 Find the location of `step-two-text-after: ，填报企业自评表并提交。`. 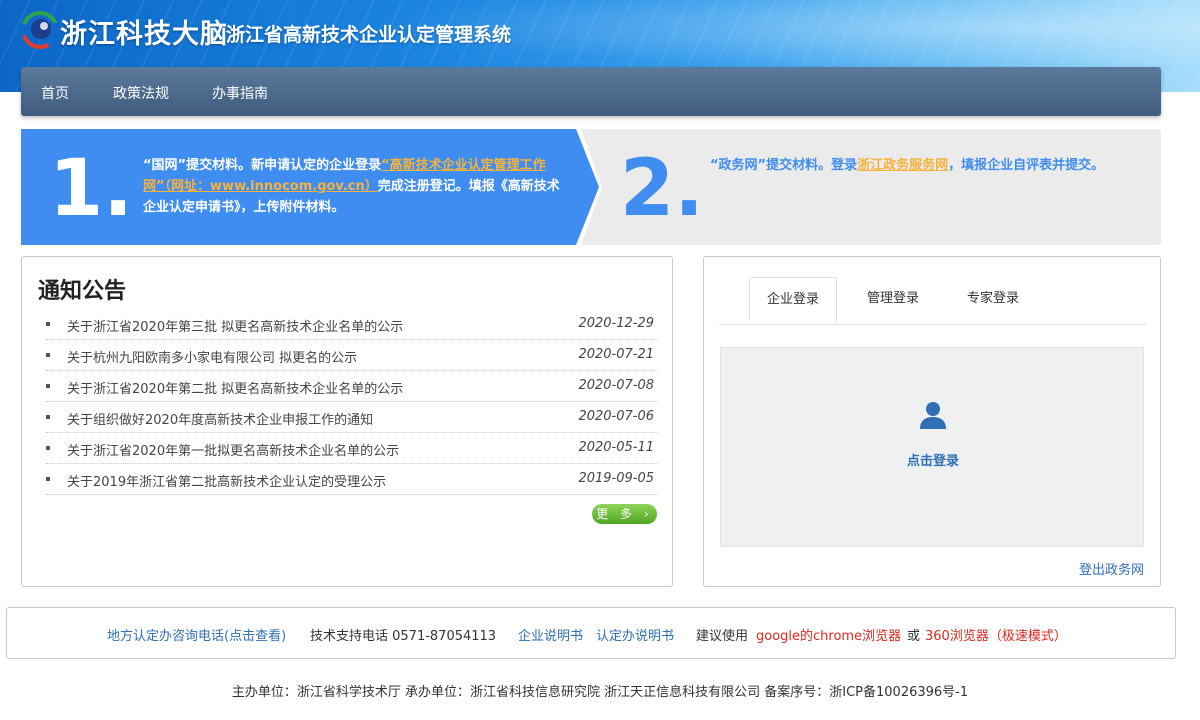

step-two-text-after: ，填报企业自评表并提交。 is located at coordinates (1026, 165).